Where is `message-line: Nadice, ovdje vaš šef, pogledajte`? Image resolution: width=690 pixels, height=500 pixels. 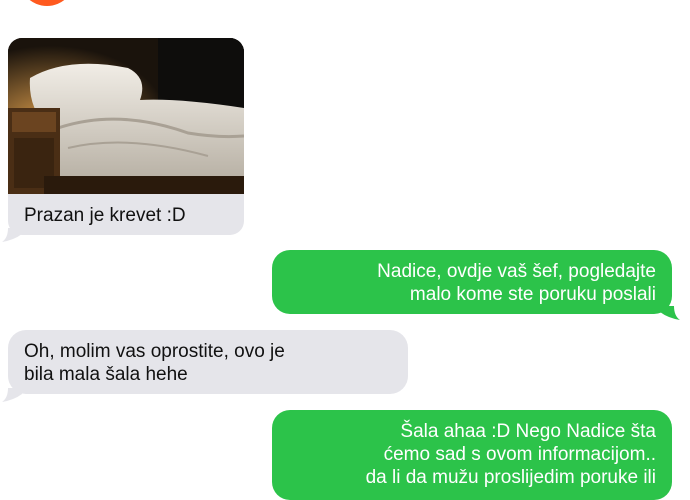 message-line: Nadice, ovdje vaš šef, pogledajte is located at coordinates (516, 271).